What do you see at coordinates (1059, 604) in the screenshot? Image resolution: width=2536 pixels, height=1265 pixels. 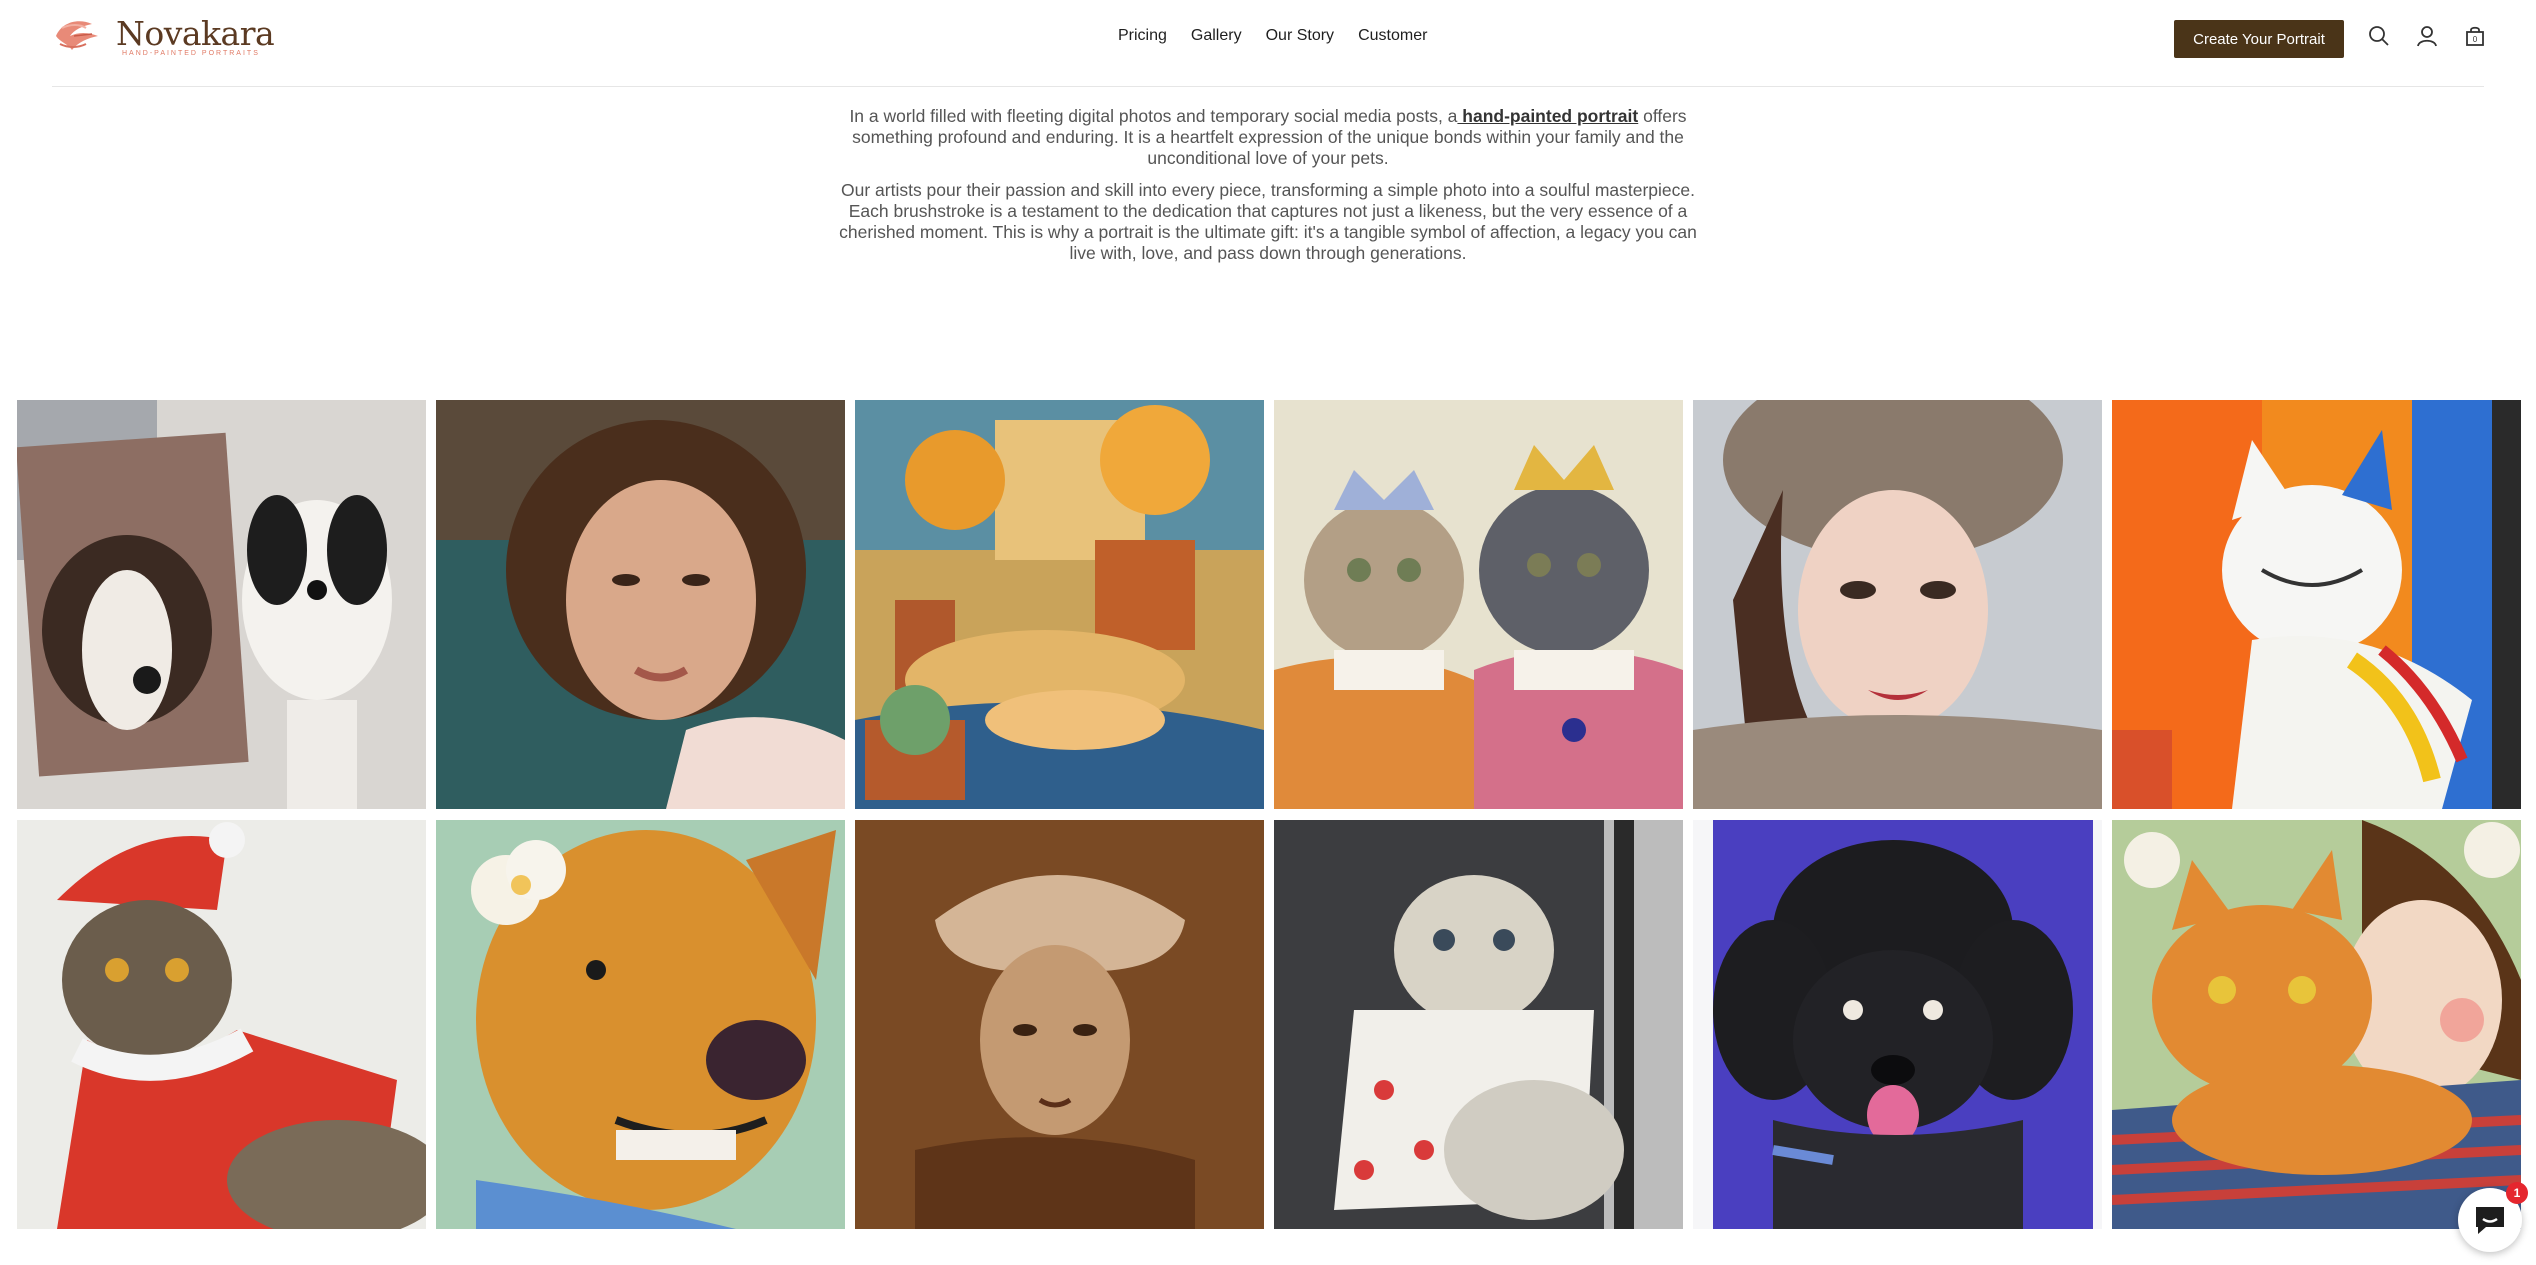 I see `gallery-image-golden-retriever` at bounding box center [1059, 604].